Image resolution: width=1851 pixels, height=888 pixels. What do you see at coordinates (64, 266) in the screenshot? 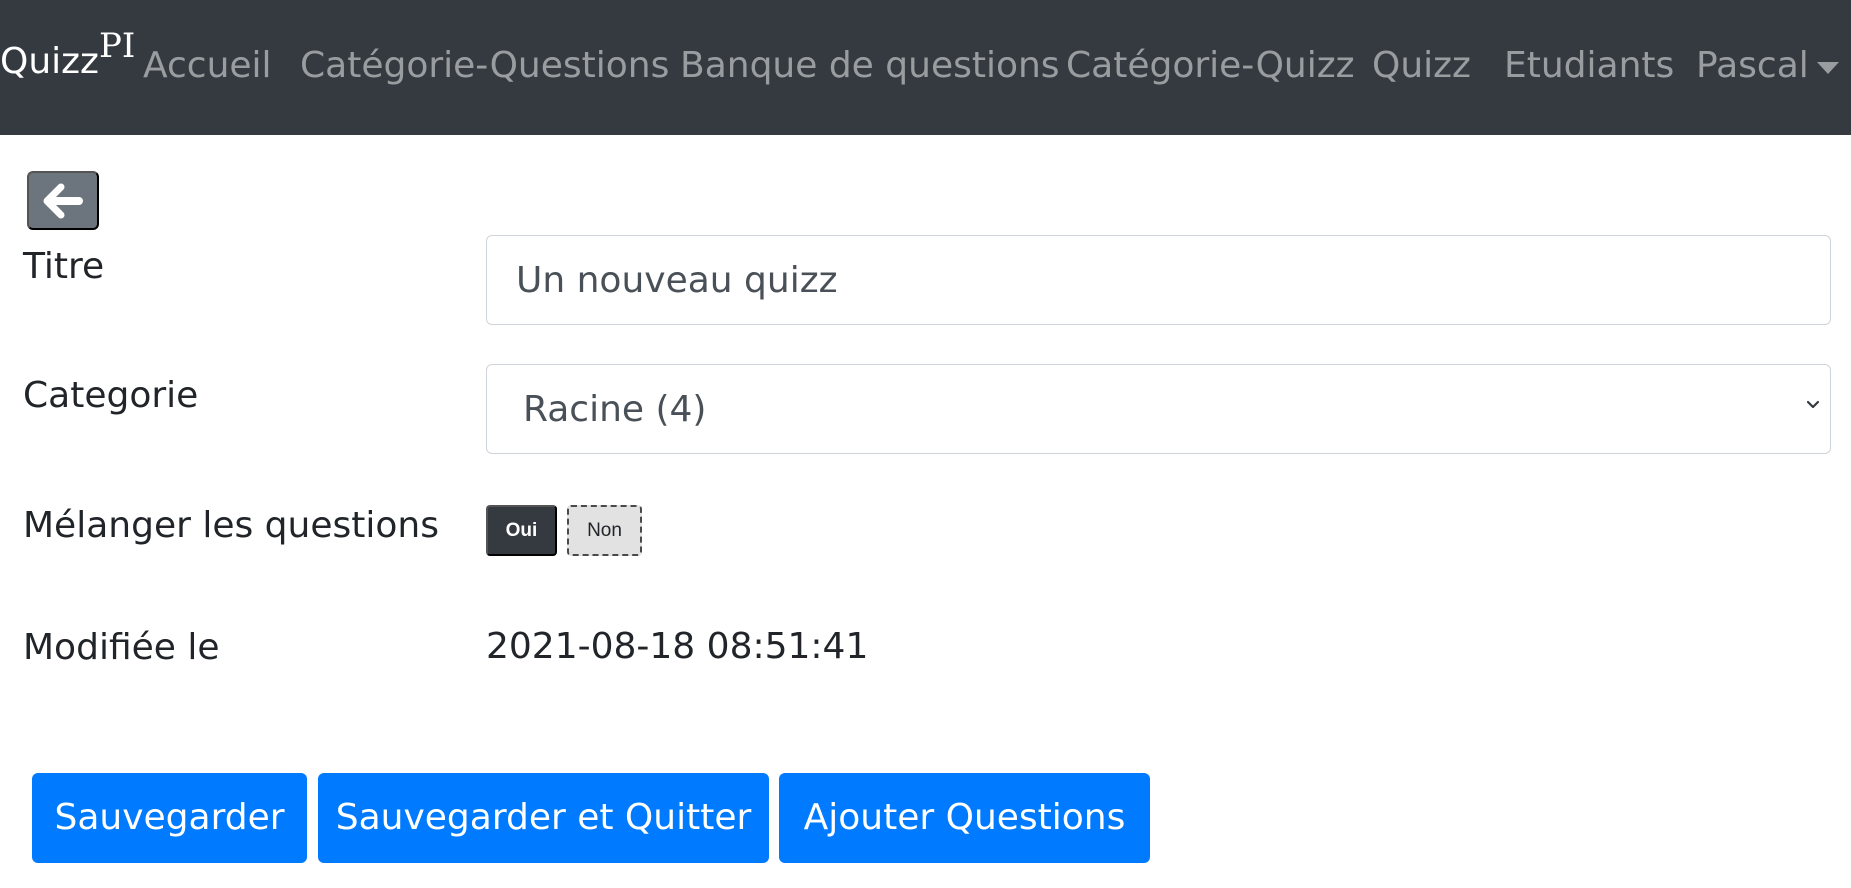
I see `title-label: Titre` at bounding box center [64, 266].